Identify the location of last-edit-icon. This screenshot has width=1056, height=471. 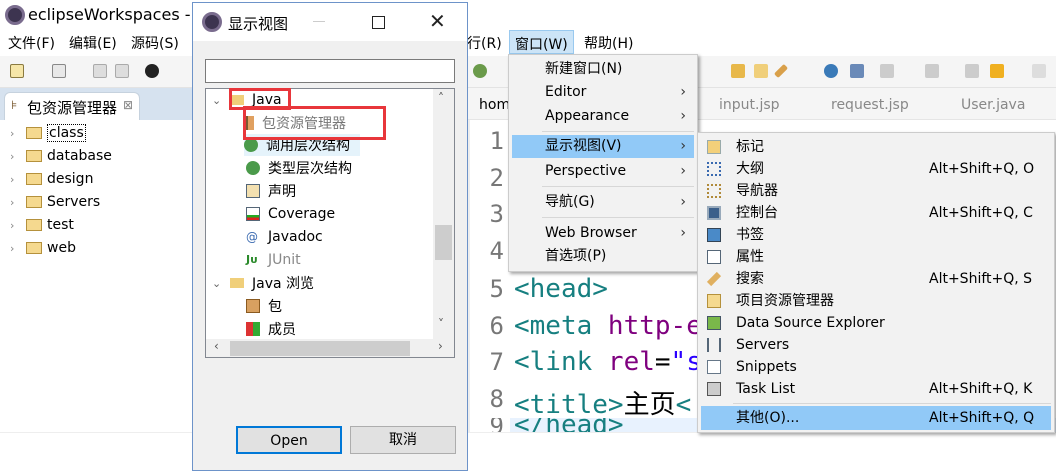
(972, 71).